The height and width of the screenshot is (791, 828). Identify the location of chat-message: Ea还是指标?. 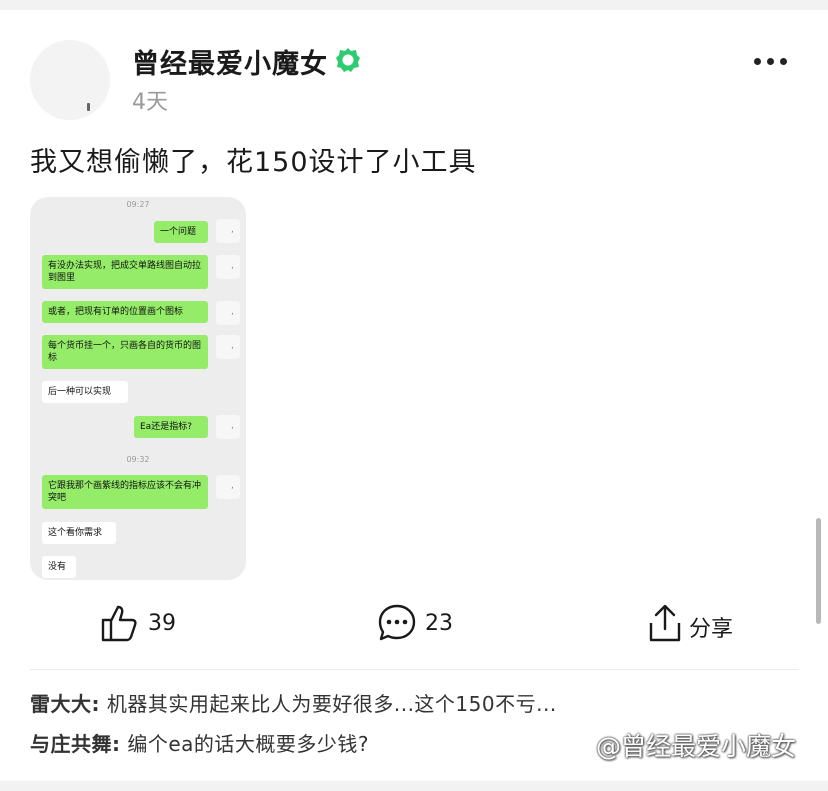
(171, 427).